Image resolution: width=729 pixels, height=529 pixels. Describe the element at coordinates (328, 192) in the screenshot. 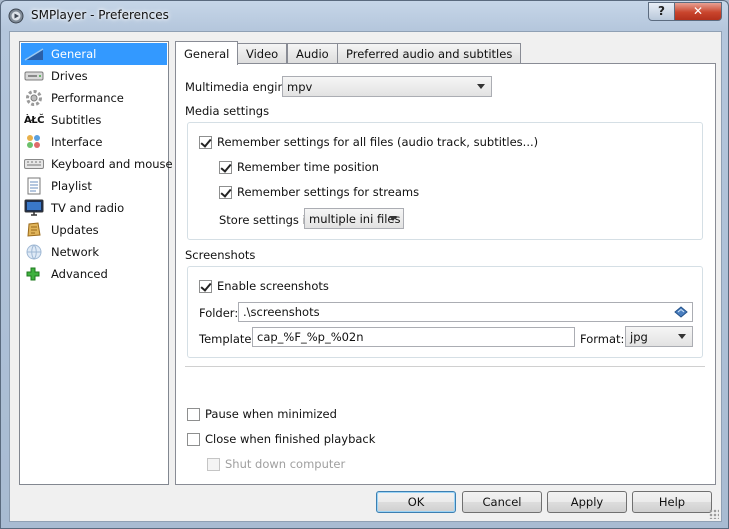

I see `remember-streams-label: Remember settings for streams` at that location.